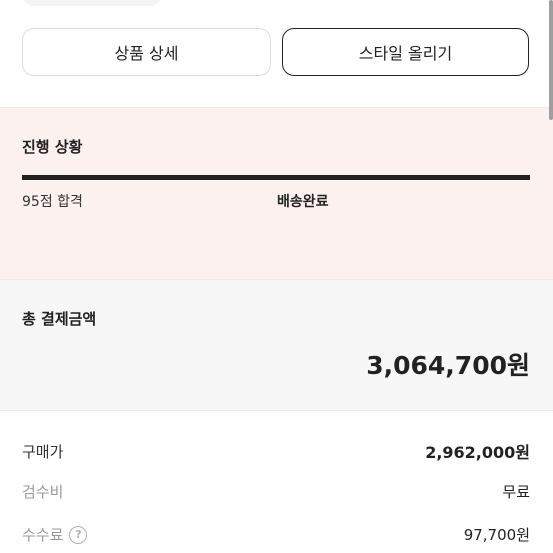 This screenshot has width=553, height=553. Describe the element at coordinates (59, 319) in the screenshot. I see `total-label: 총 결제금액` at that location.